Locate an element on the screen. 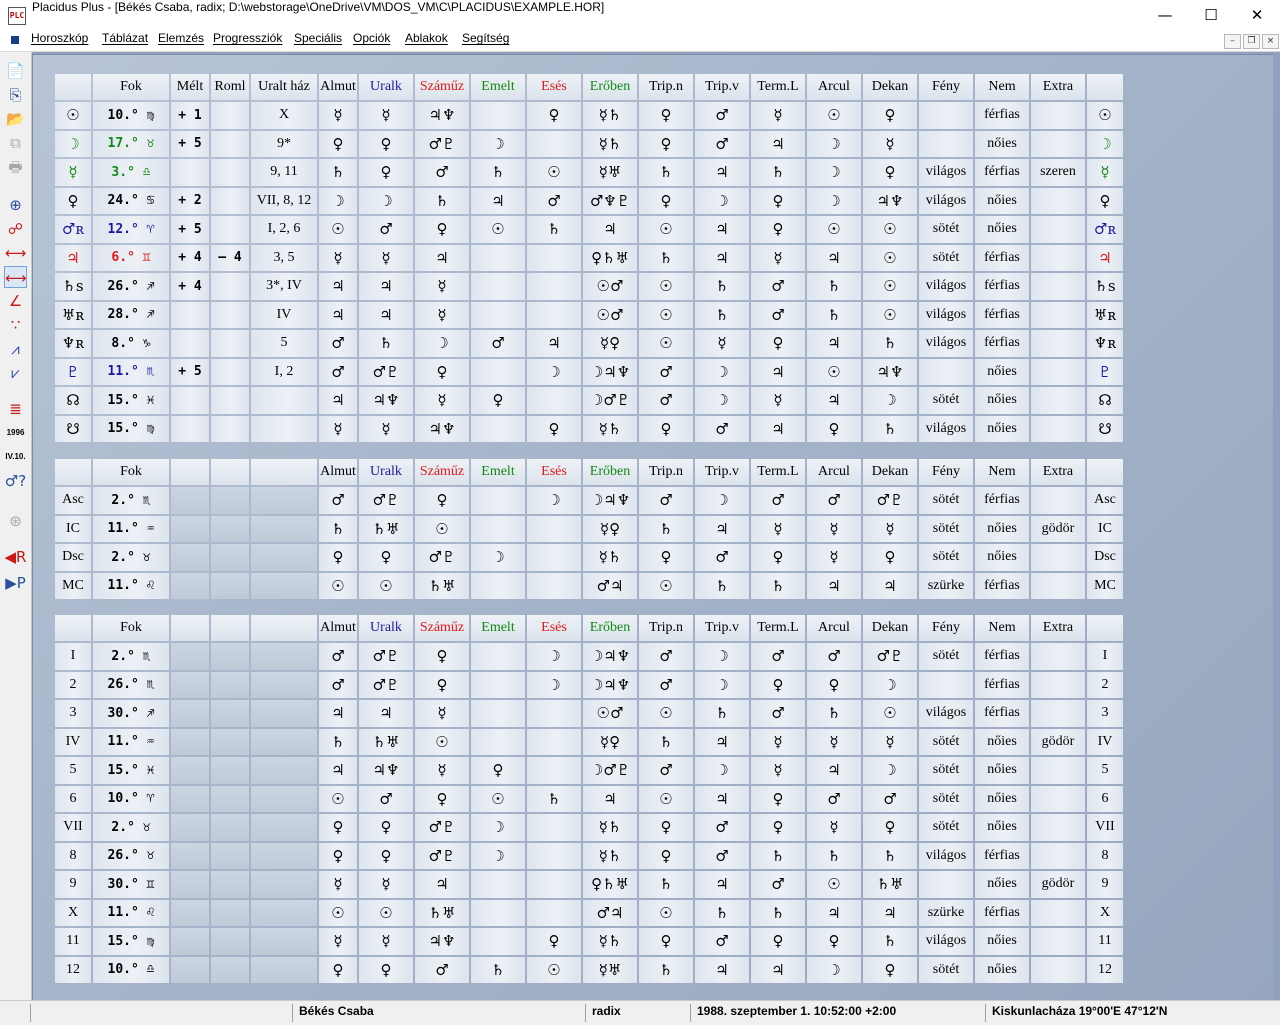 The width and height of the screenshot is (1280, 1025). planets-cell: 15.° ♍ is located at coordinates (131, 428).